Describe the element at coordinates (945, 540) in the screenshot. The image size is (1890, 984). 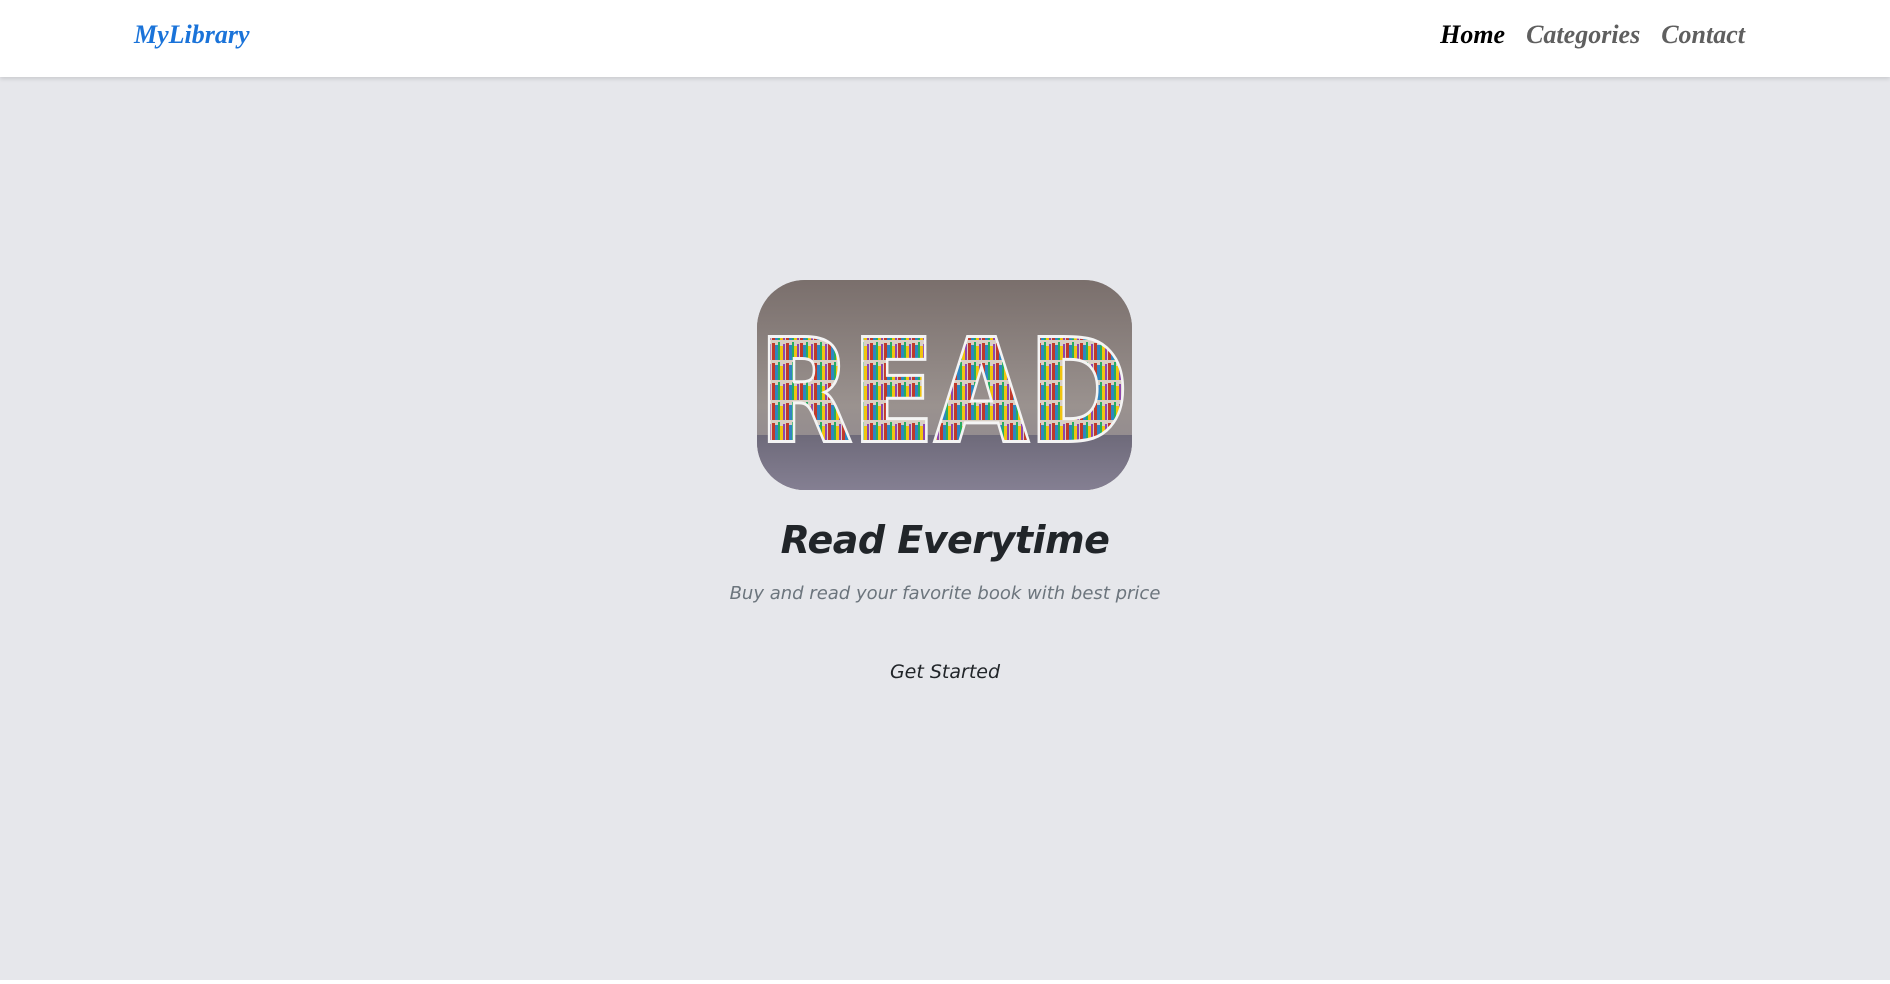
I see `hero-title: Read Everytime` at that location.